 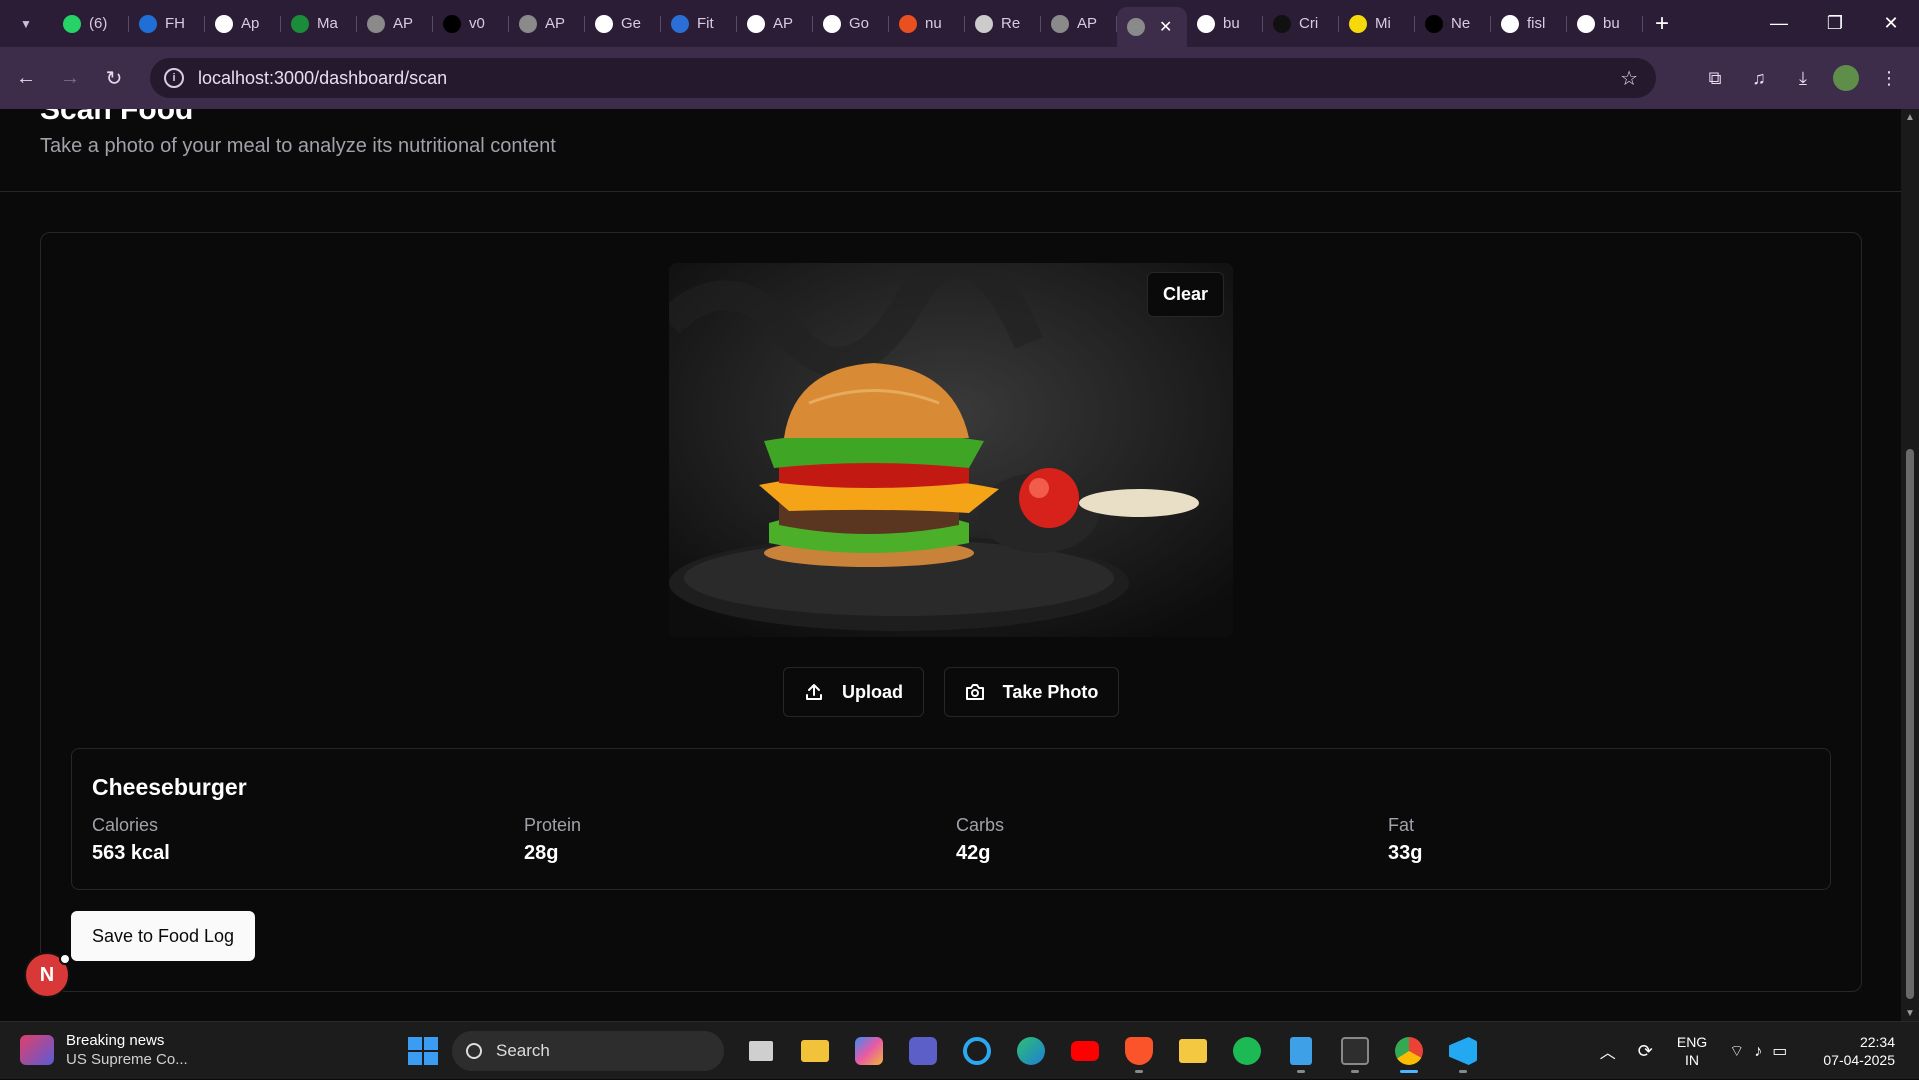 What do you see at coordinates (1889, 78) in the screenshot?
I see `menu-kebab-icon: ⋮` at bounding box center [1889, 78].